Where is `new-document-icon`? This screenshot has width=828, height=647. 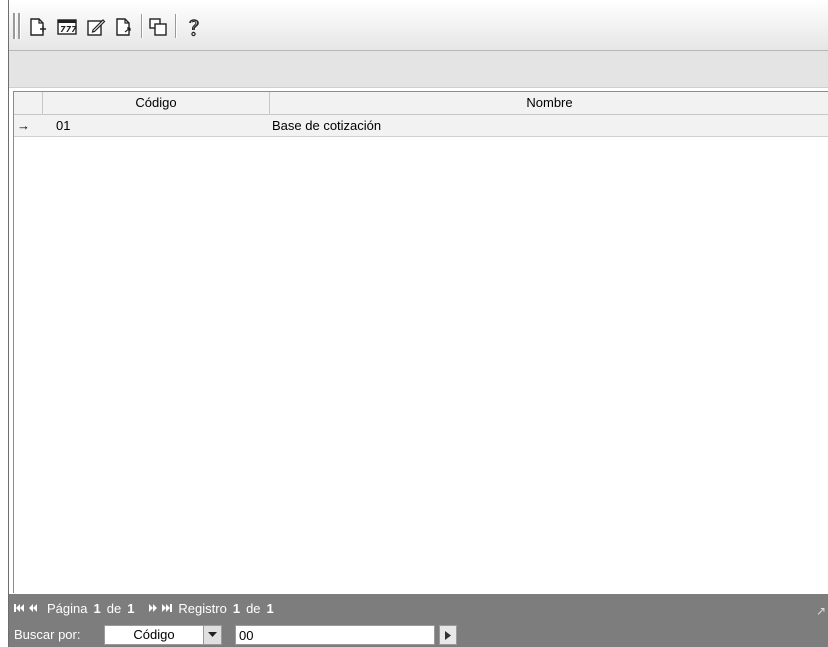
new-document-icon is located at coordinates (38, 27).